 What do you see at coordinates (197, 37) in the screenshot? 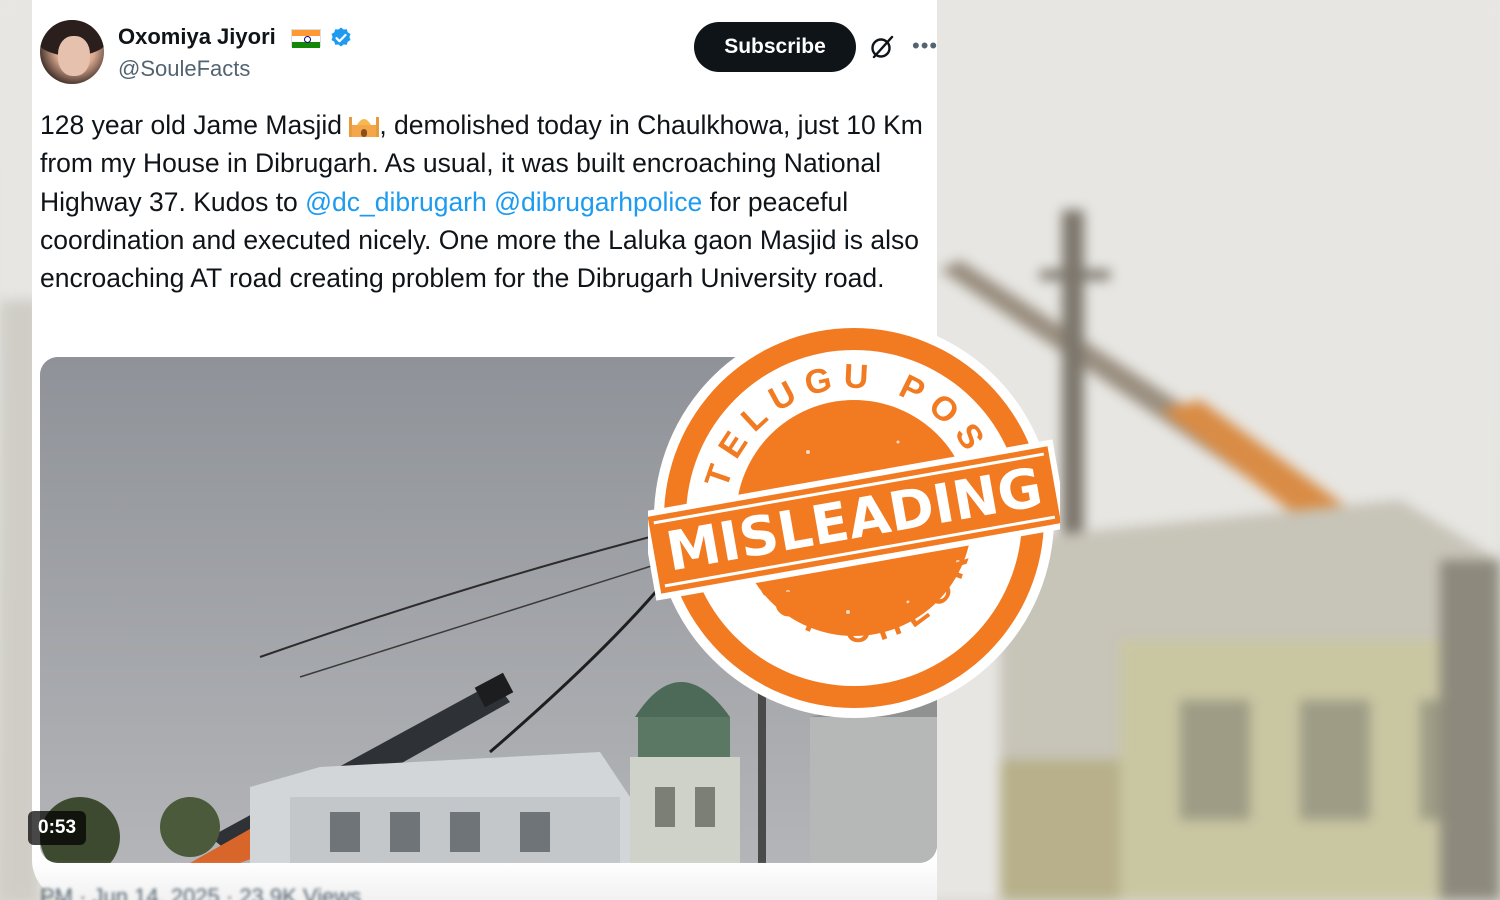
I see `display-name: Oxomiya Jiyori` at bounding box center [197, 37].